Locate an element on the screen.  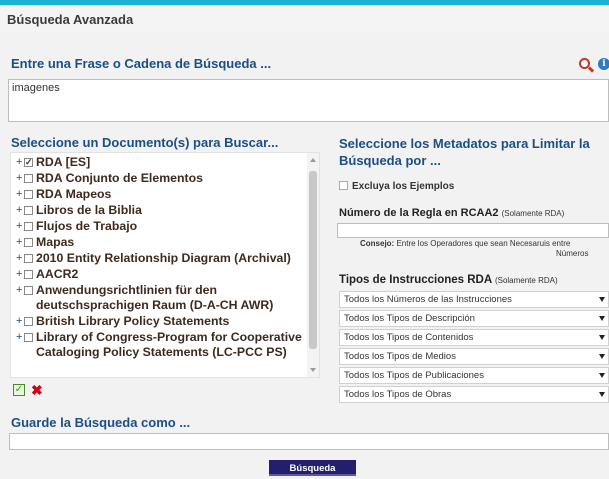
document-item: + RDA Mapeos is located at coordinates (164, 194).